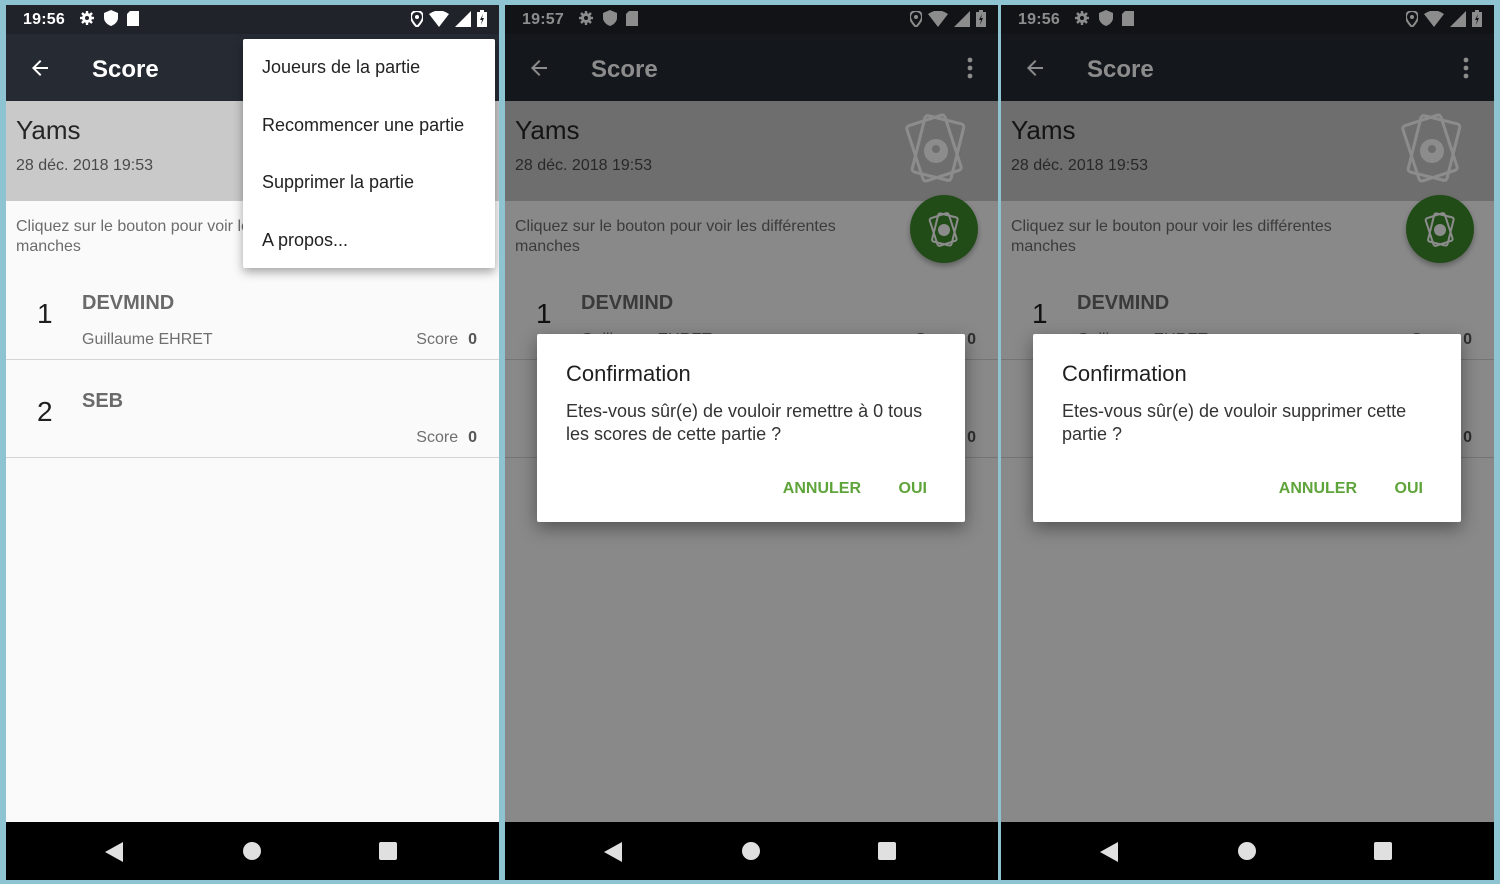 This screenshot has height=884, width=1500. What do you see at coordinates (338, 182) in the screenshot?
I see `menu-item-delete: Supprimer la partie` at bounding box center [338, 182].